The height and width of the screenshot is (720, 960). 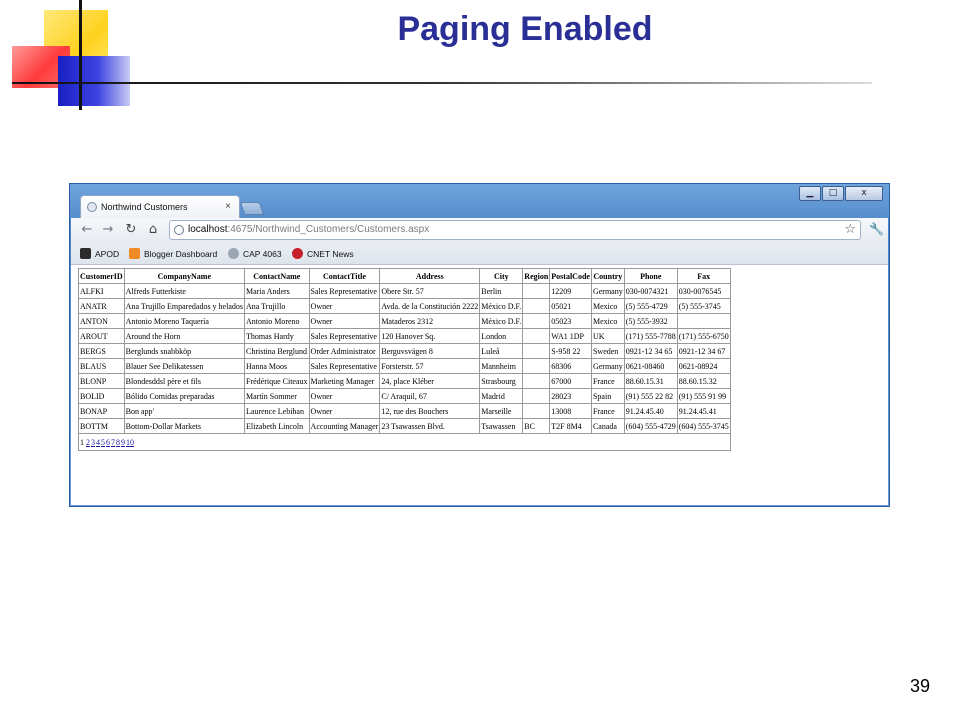 What do you see at coordinates (277, 426) in the screenshot?
I see `cell-contact-name: Elizabeth Lincoln` at bounding box center [277, 426].